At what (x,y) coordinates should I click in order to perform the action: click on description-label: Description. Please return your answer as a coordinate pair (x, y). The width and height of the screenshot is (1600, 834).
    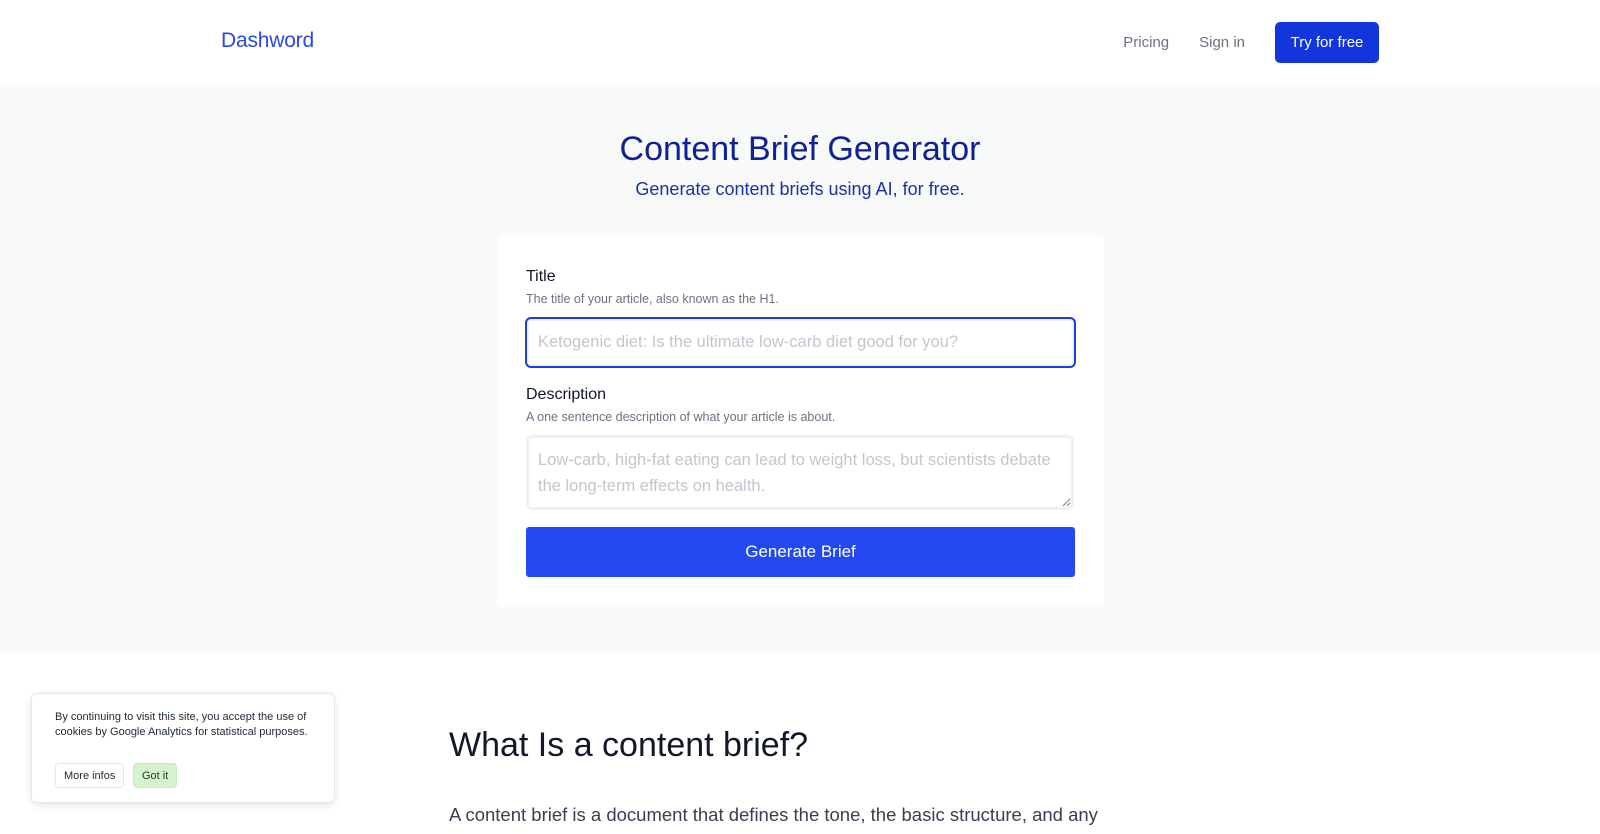
    Looking at the image, I should click on (566, 394).